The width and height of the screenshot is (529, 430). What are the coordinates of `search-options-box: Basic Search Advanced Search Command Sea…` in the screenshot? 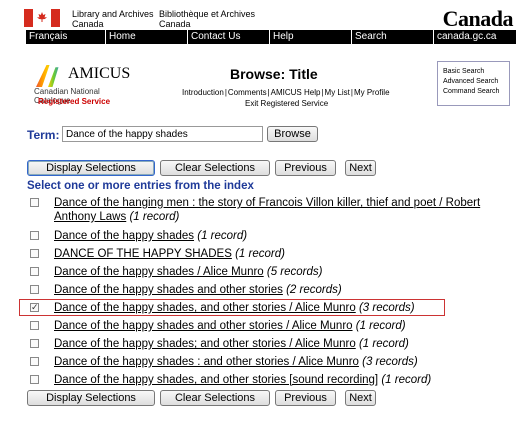 It's located at (473, 83).